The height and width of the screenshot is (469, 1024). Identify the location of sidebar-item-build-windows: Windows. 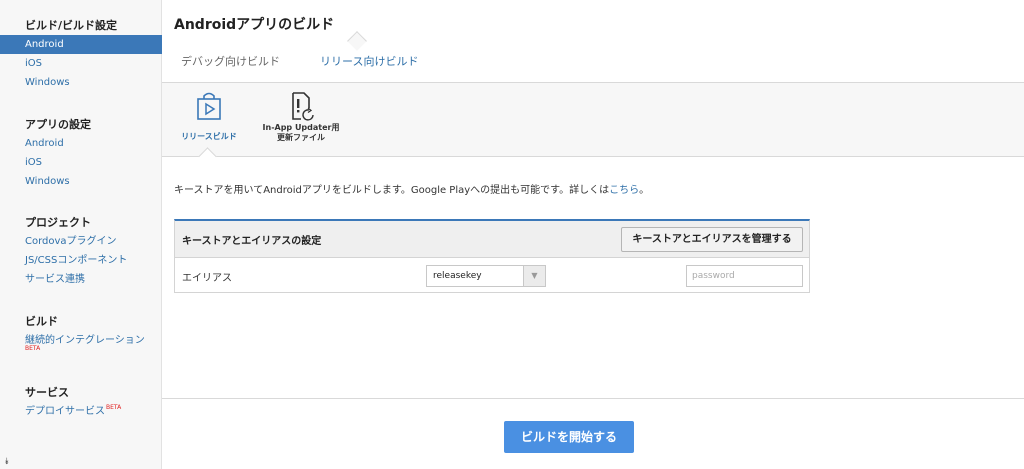
(81, 82).